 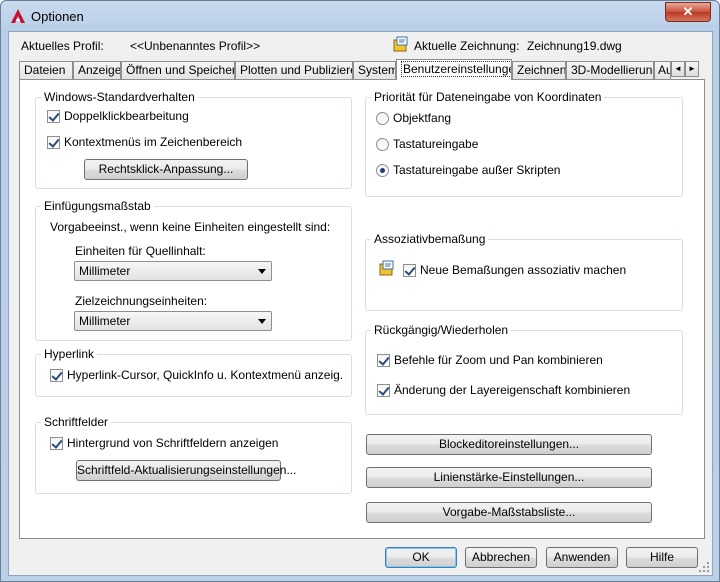 I want to click on profile-value: <<Unbenanntes Profil>>, so click(x=195, y=46).